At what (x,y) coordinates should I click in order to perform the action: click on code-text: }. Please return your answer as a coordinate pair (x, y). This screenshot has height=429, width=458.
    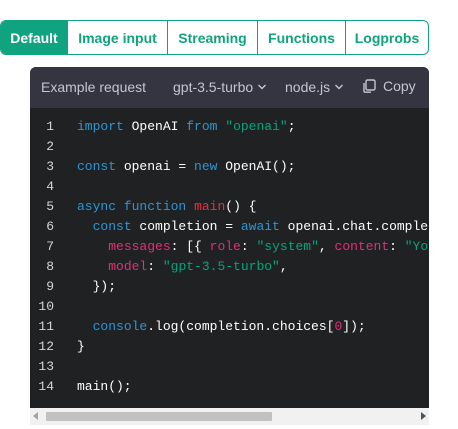
    Looking at the image, I should click on (81, 347).